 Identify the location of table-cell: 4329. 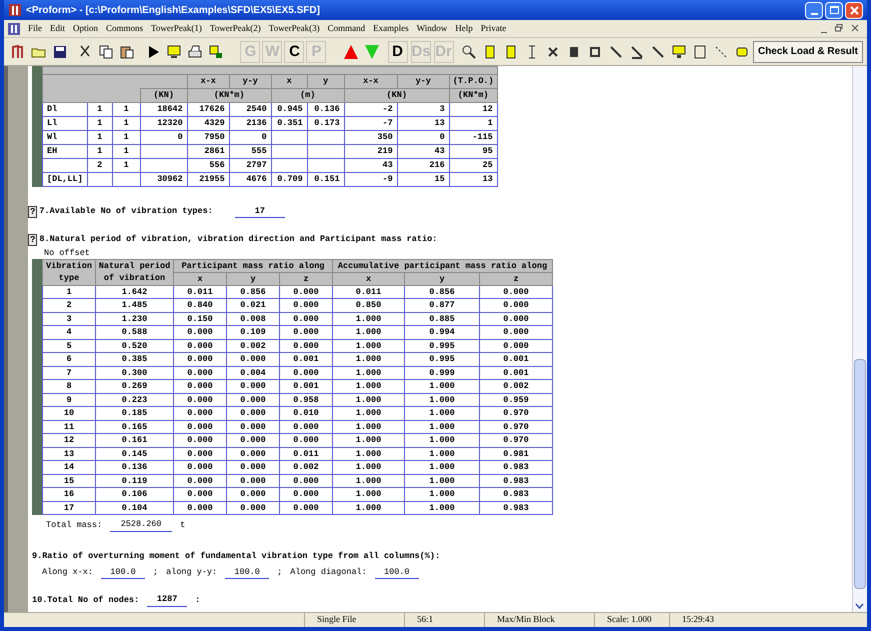
(208, 123).